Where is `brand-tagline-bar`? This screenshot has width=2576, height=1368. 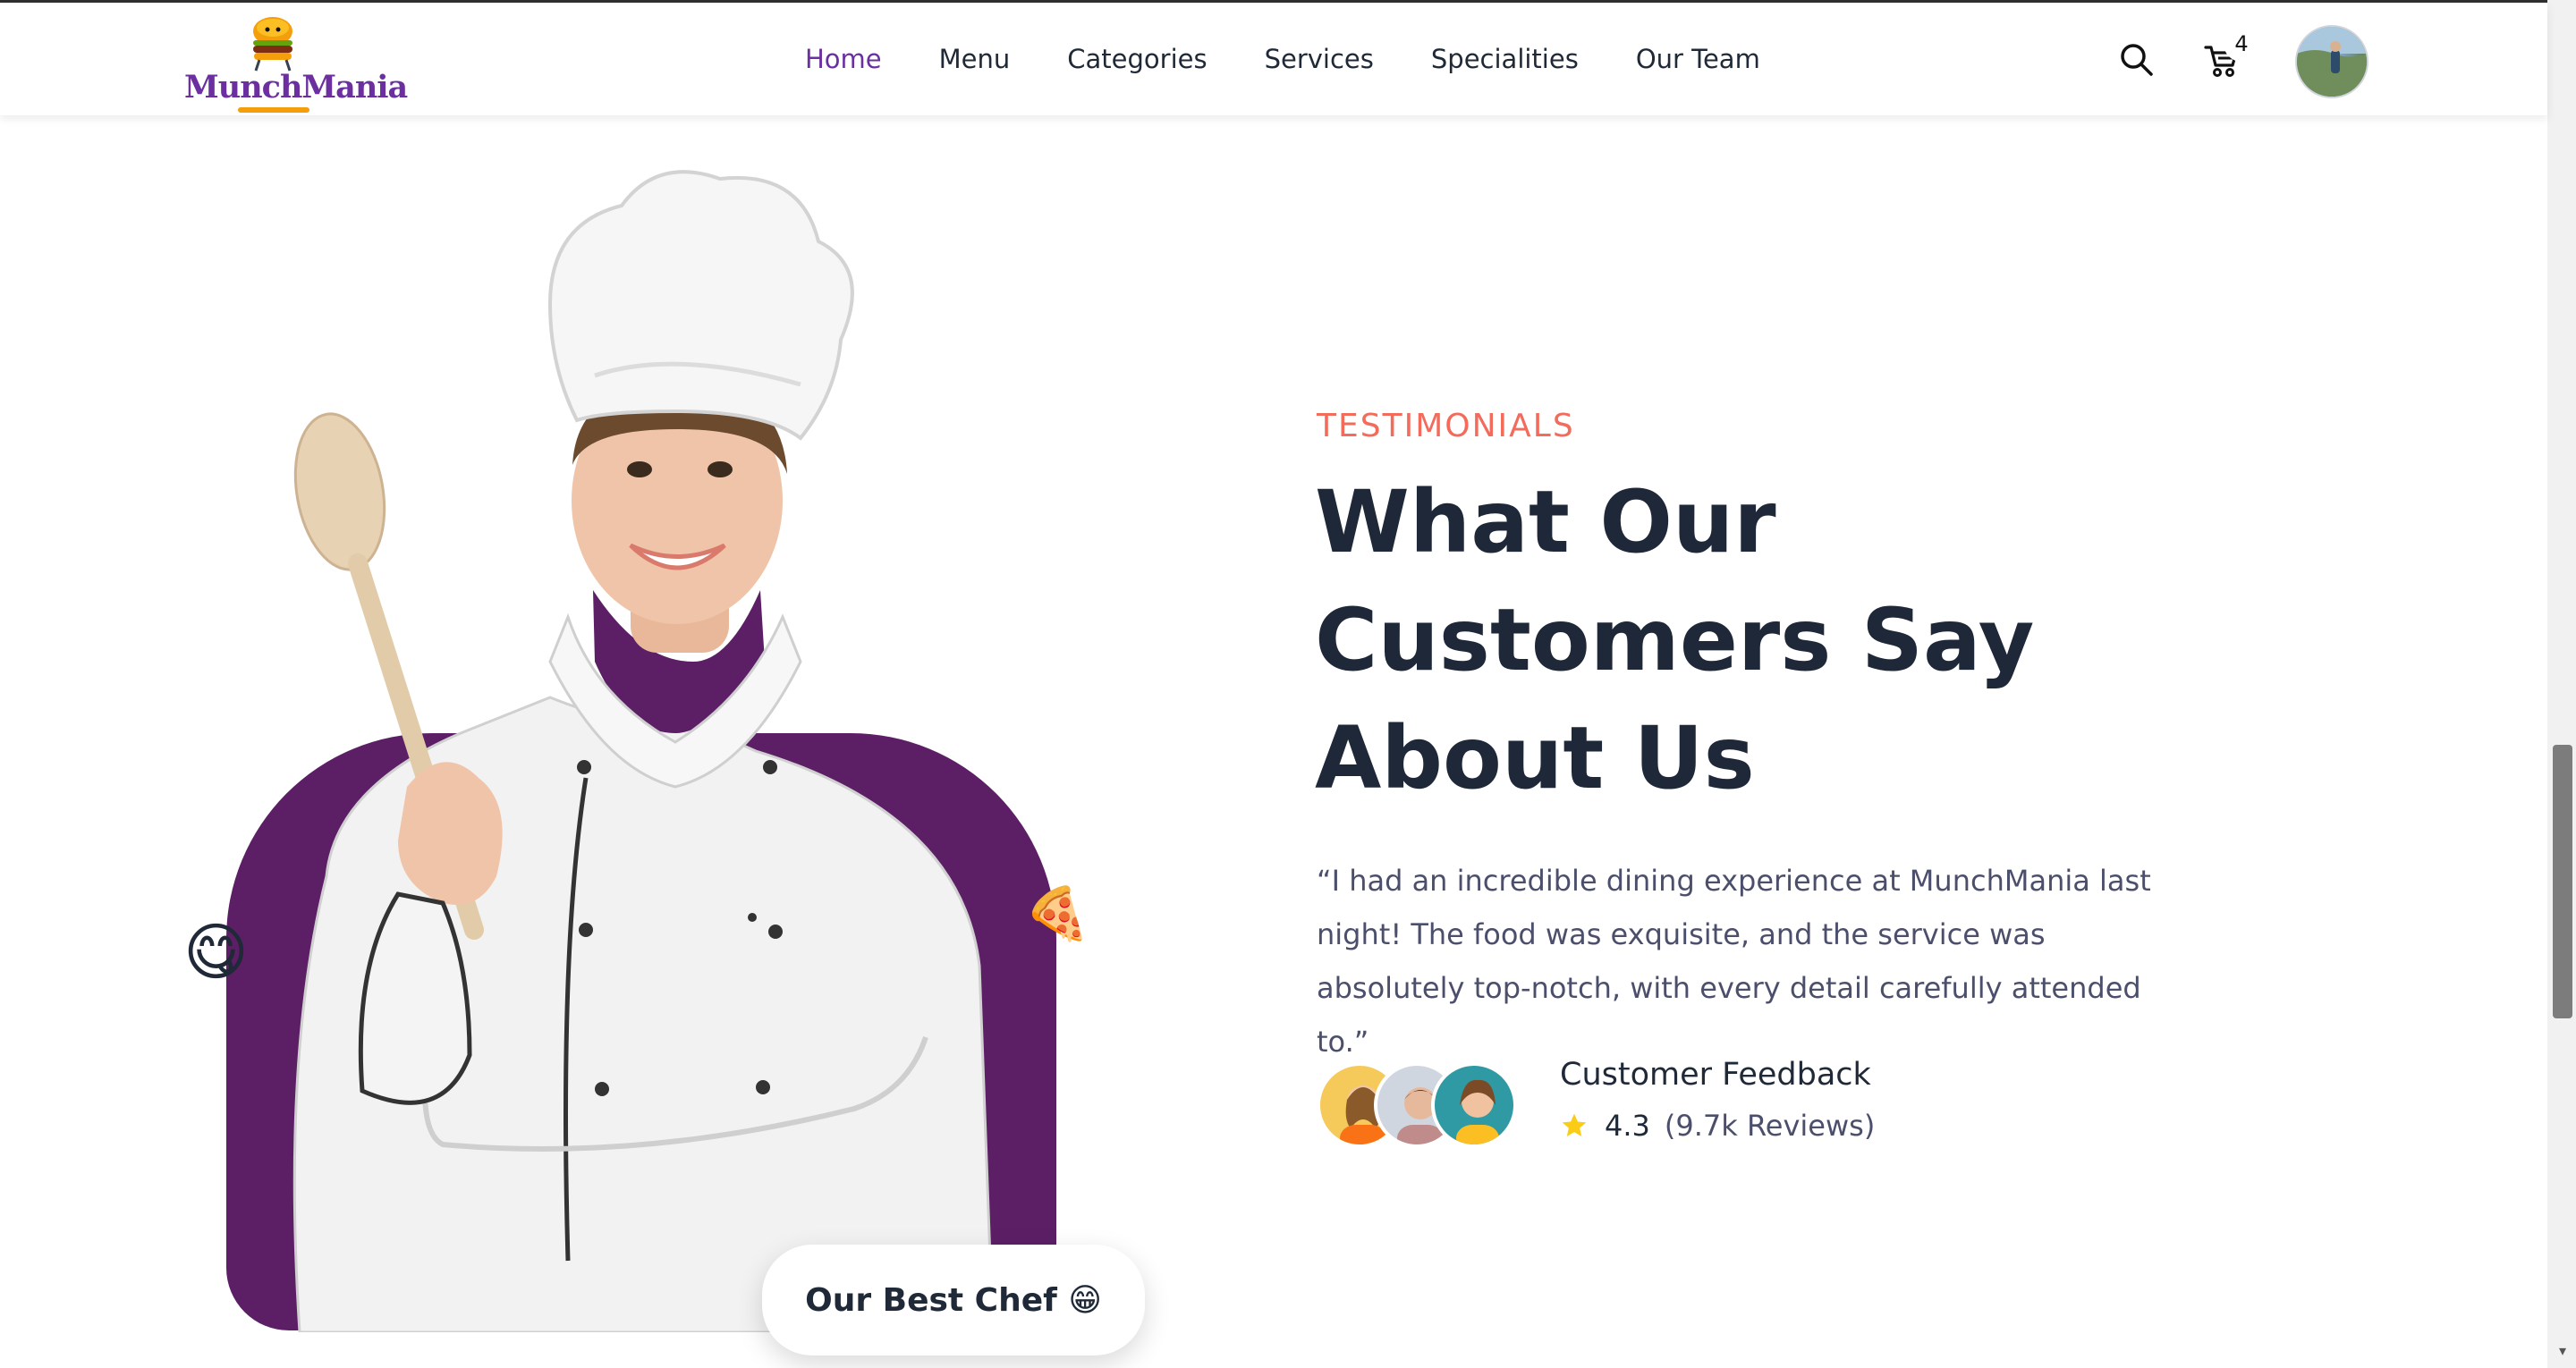 brand-tagline-bar is located at coordinates (273, 110).